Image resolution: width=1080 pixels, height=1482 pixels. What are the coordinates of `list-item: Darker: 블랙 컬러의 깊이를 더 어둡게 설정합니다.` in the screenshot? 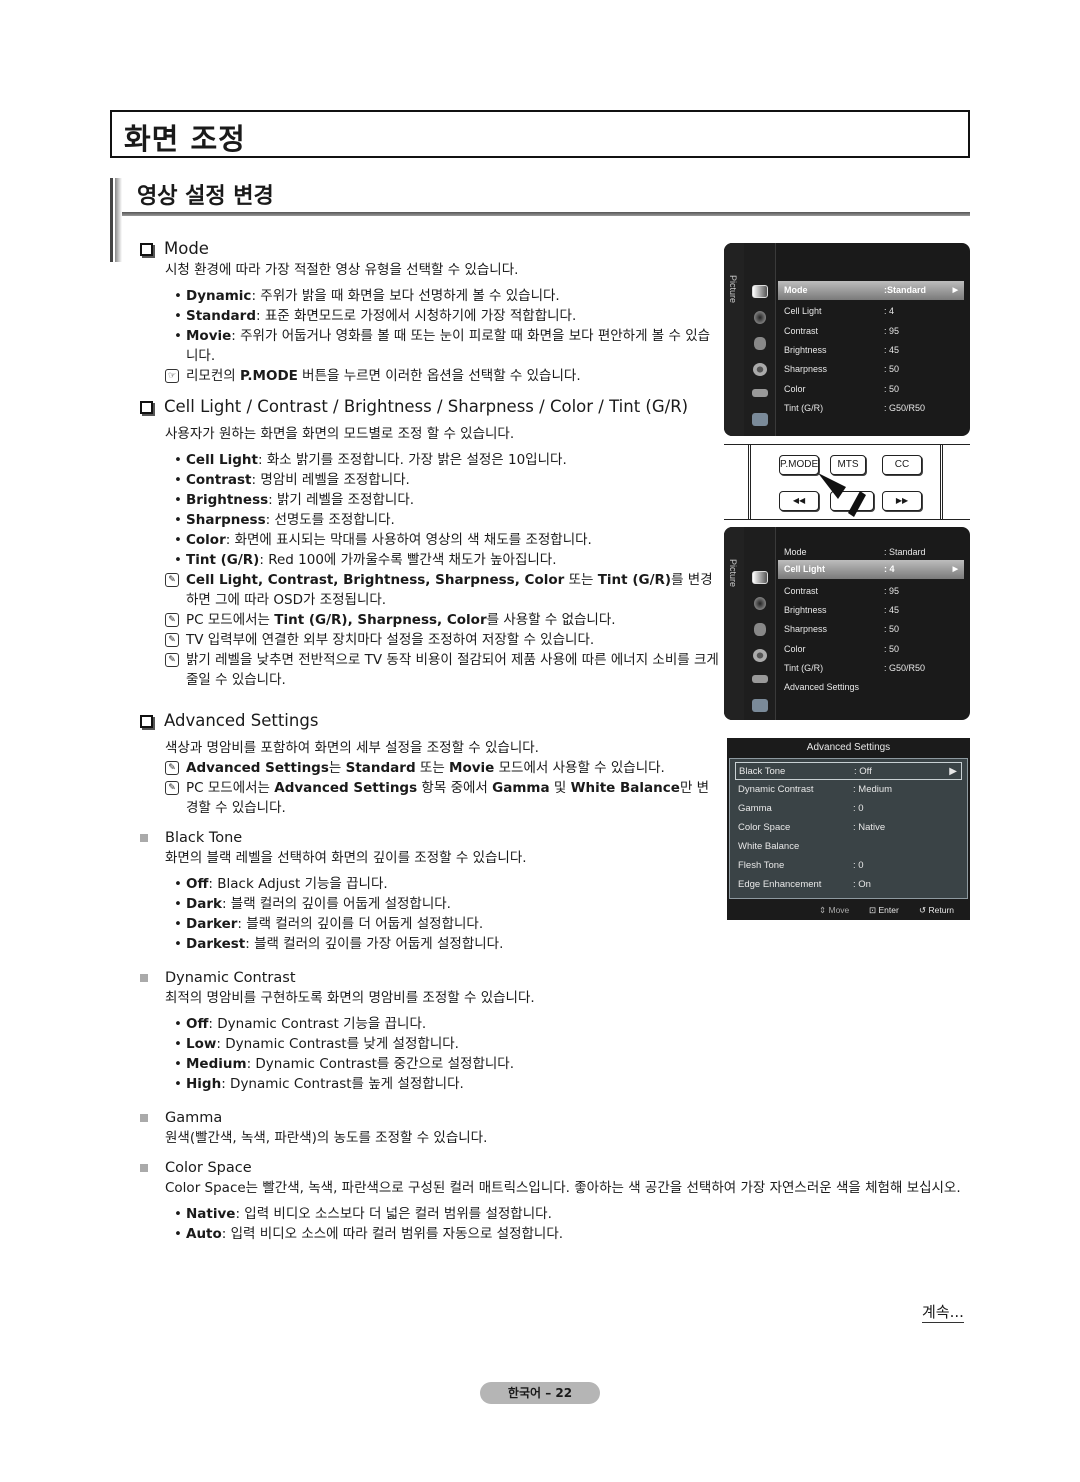 It's located at (447, 924).